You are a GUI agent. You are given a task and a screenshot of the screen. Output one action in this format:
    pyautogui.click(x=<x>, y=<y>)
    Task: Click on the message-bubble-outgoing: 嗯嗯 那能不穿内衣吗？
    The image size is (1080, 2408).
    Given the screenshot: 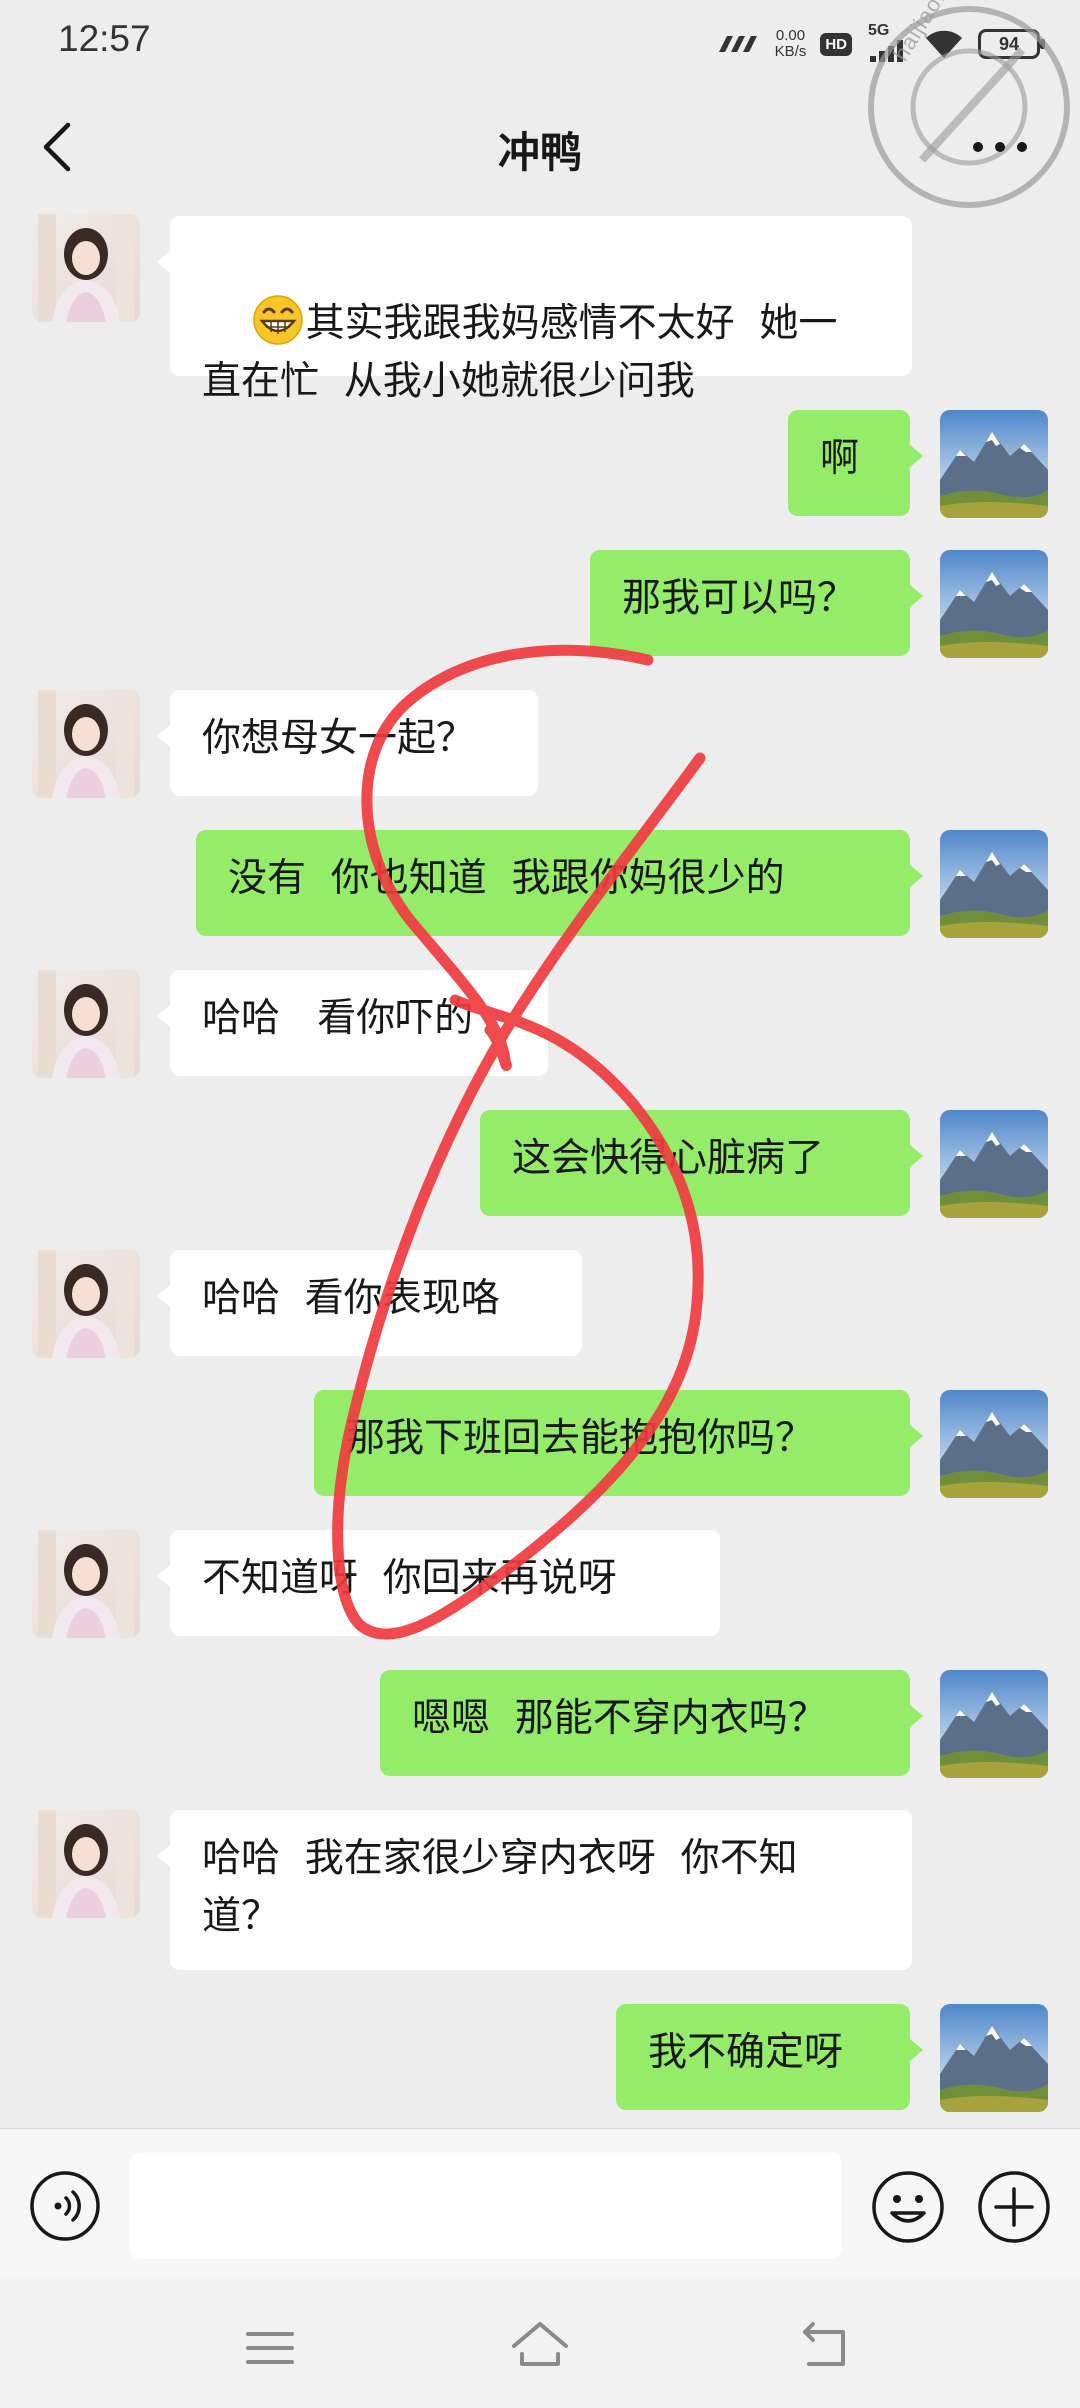 What is the action you would take?
    pyautogui.click(x=651, y=1723)
    